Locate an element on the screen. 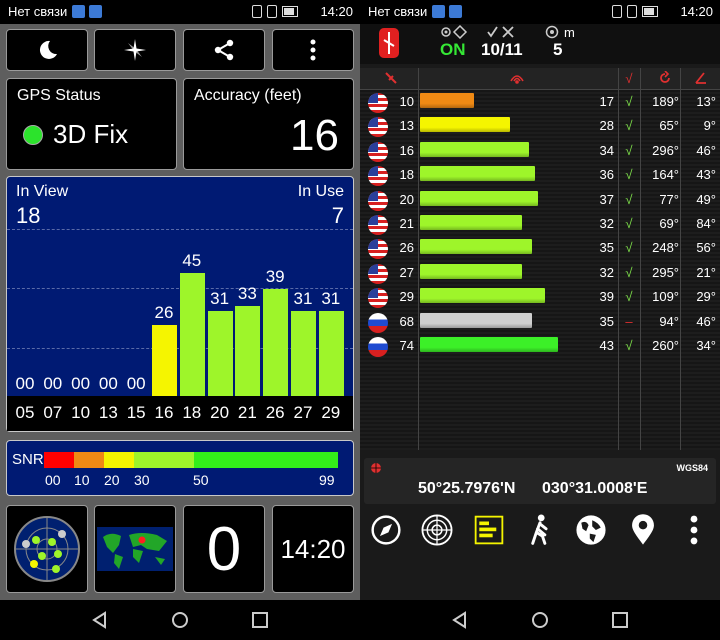  prn-cell: 68 is located at coordinates (406, 321).